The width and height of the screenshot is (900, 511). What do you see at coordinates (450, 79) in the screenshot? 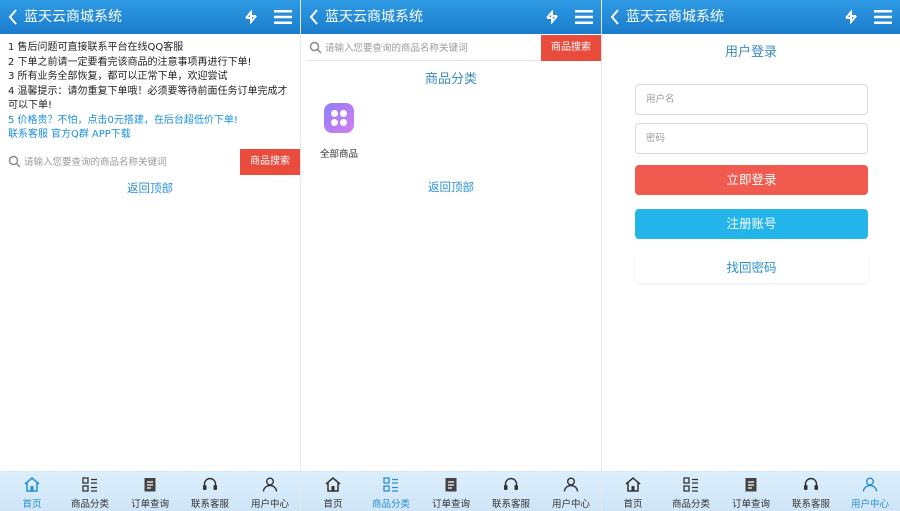
I see `category-title: 商品分类` at bounding box center [450, 79].